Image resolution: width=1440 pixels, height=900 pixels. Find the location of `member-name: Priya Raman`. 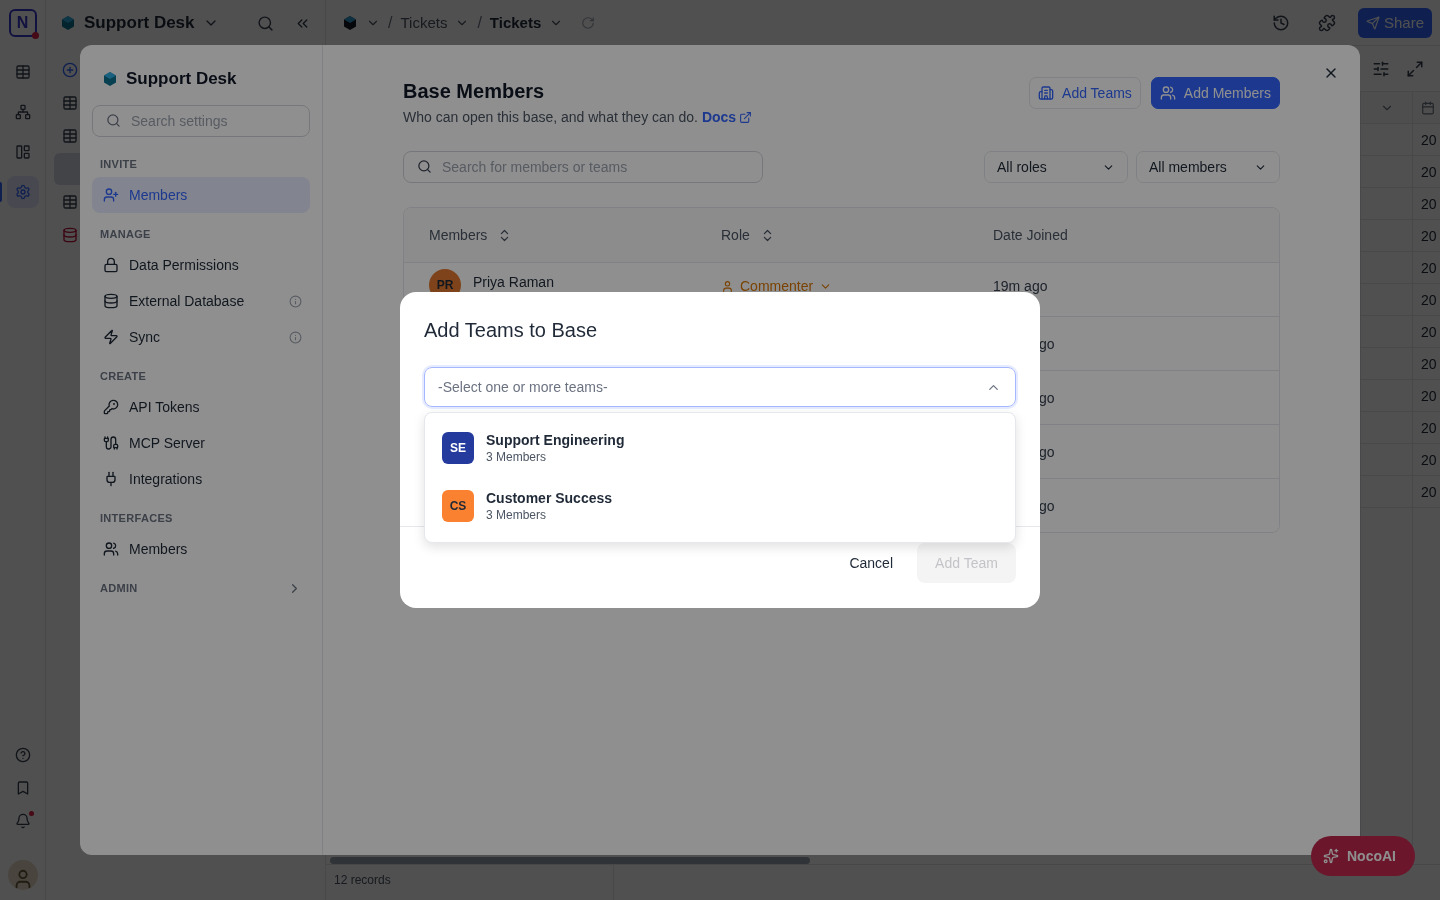

member-name: Priya Raman is located at coordinates (513, 282).